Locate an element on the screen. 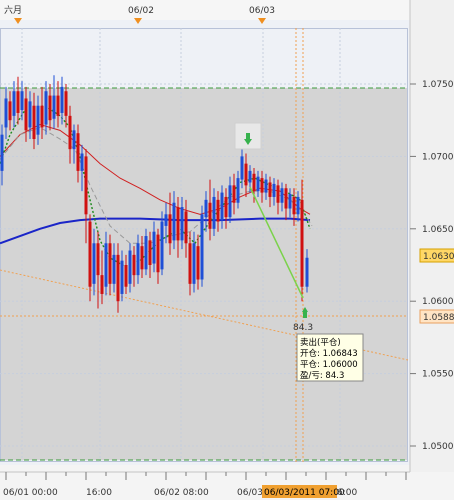  price-tick-label: 1.0550 is located at coordinates (438, 375).